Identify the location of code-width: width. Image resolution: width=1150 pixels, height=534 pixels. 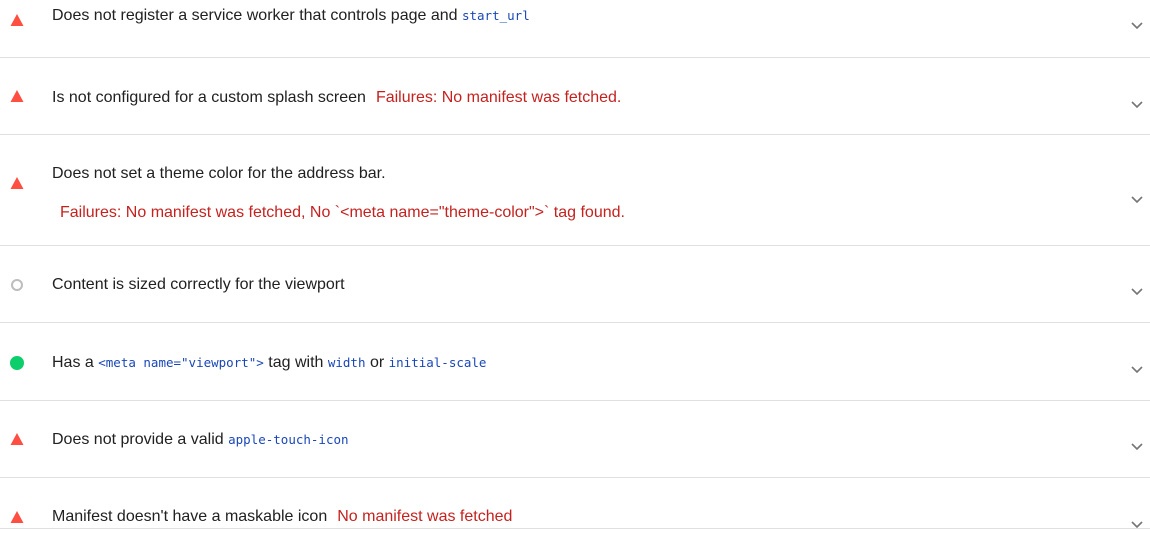
(346, 362).